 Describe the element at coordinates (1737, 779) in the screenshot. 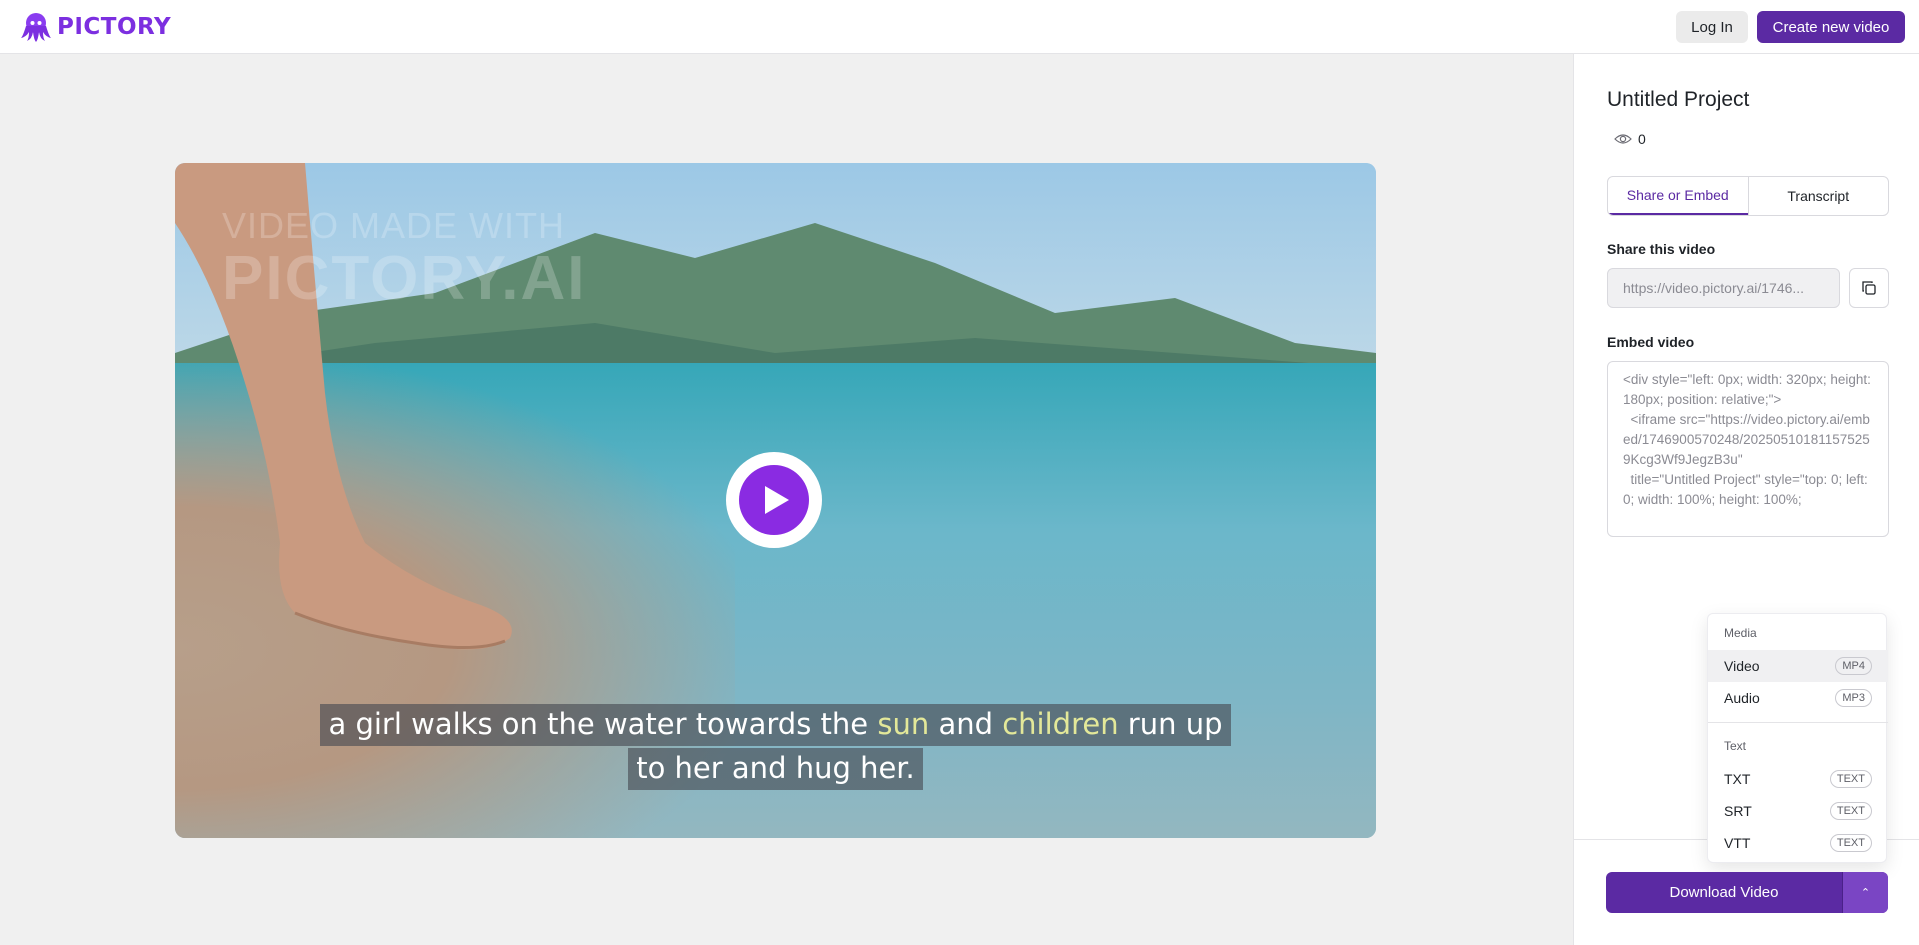

I see `menu-item-label: TXT` at that location.